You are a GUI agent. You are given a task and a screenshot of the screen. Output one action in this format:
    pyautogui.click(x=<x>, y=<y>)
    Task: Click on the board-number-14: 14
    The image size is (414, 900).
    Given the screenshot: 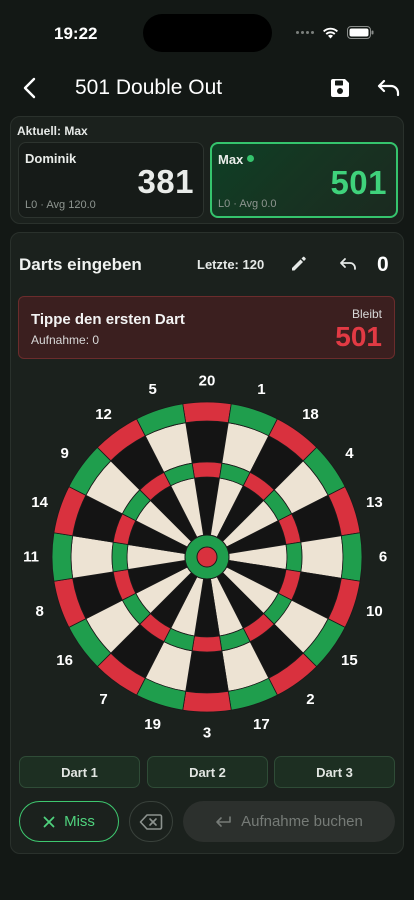 What is the action you would take?
    pyautogui.click(x=39, y=502)
    